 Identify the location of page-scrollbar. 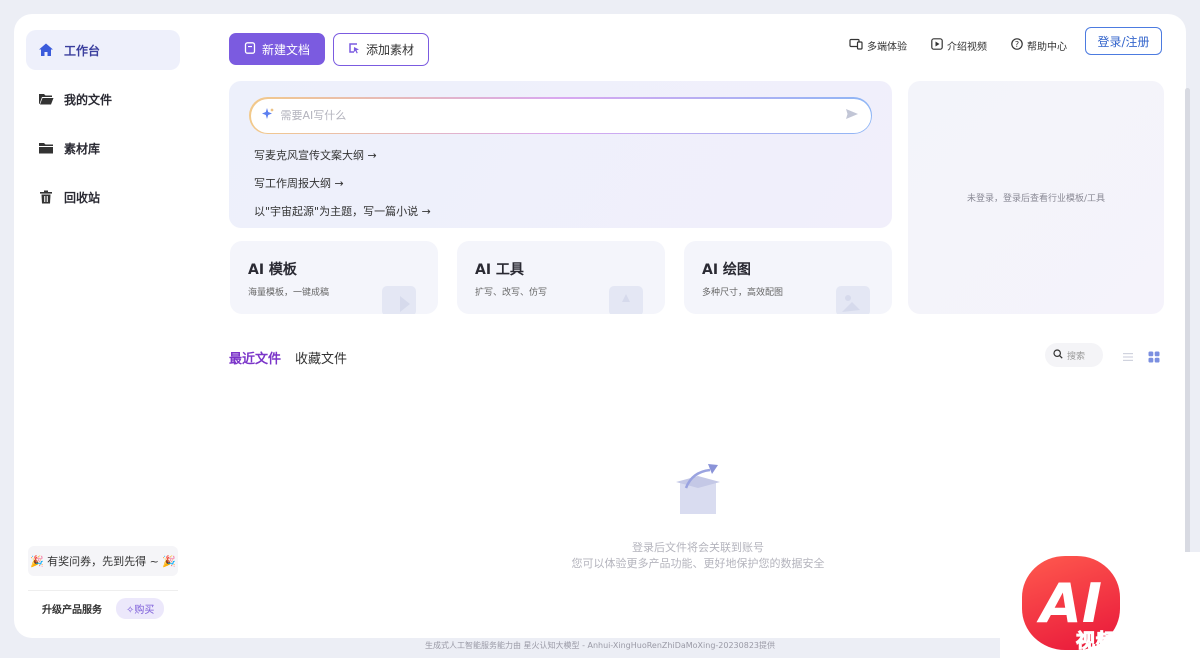
(1187, 322).